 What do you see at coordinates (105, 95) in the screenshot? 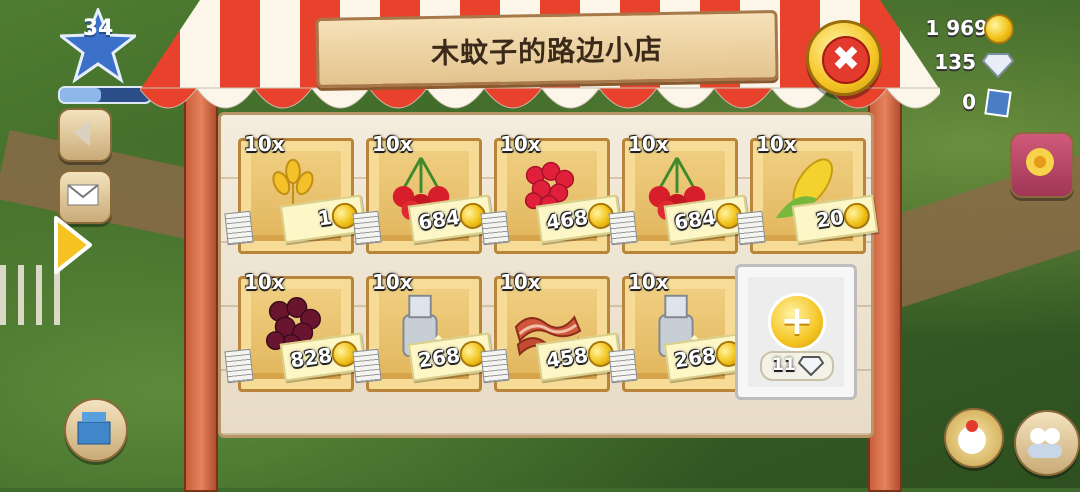
I see `xp-bar` at bounding box center [105, 95].